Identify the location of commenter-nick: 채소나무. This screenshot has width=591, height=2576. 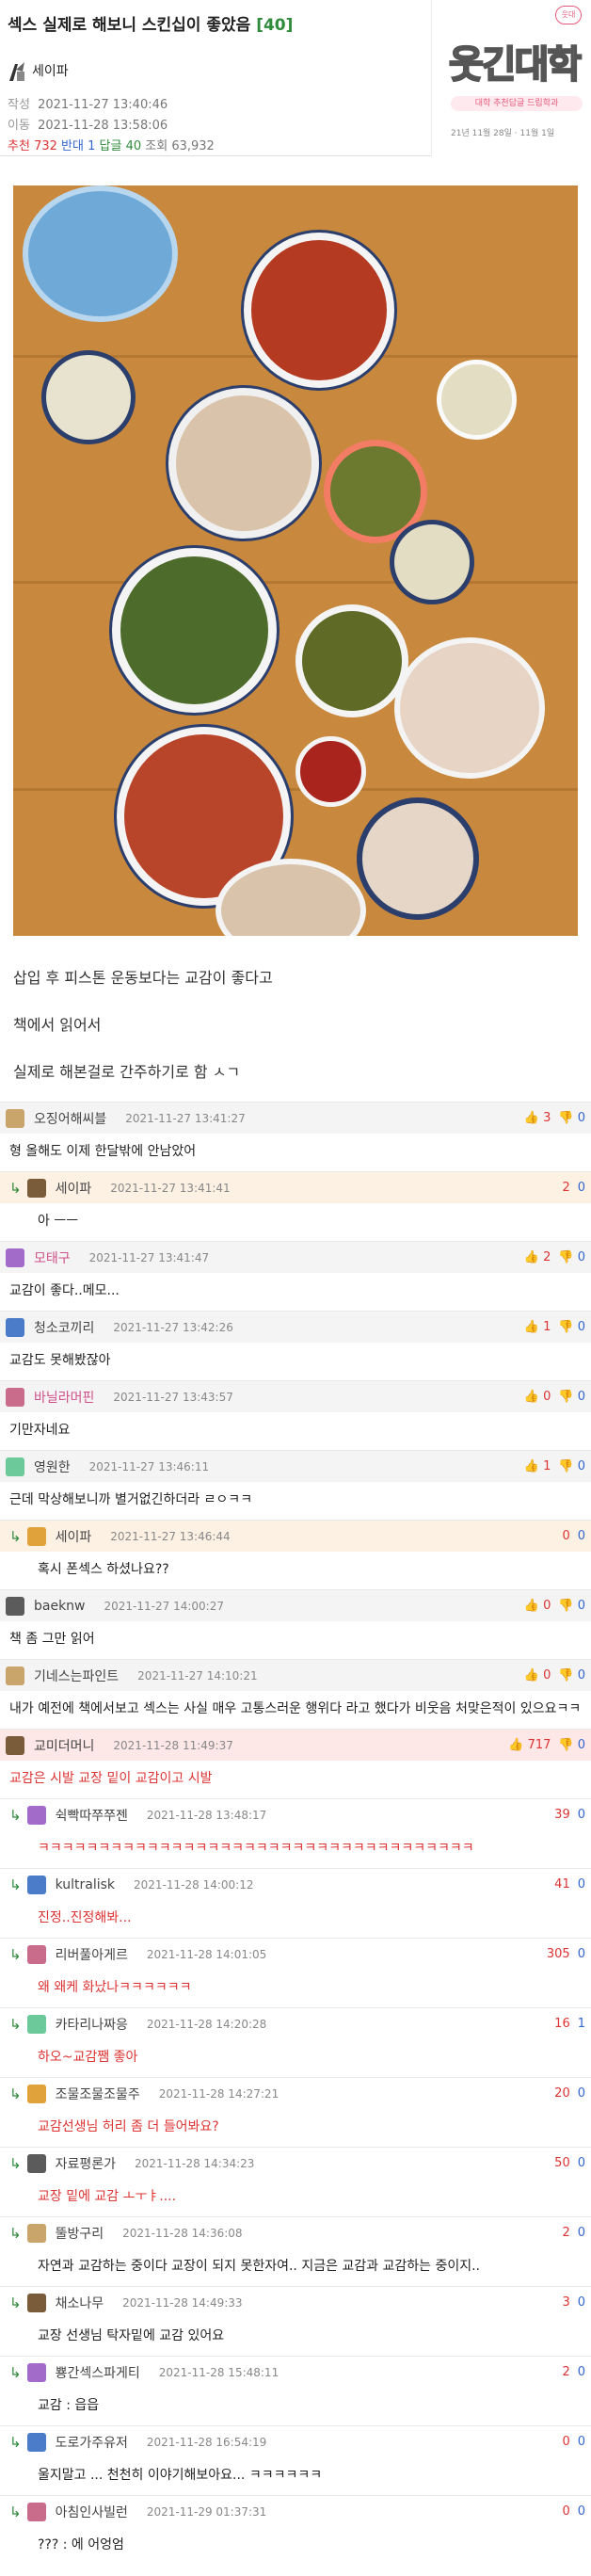
(80, 2303).